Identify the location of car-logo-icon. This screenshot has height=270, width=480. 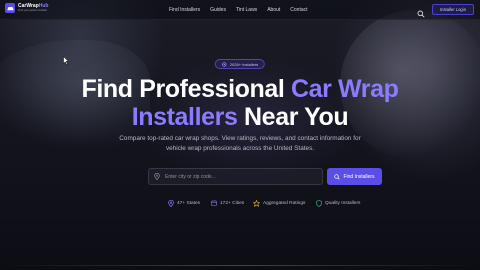
(10, 8).